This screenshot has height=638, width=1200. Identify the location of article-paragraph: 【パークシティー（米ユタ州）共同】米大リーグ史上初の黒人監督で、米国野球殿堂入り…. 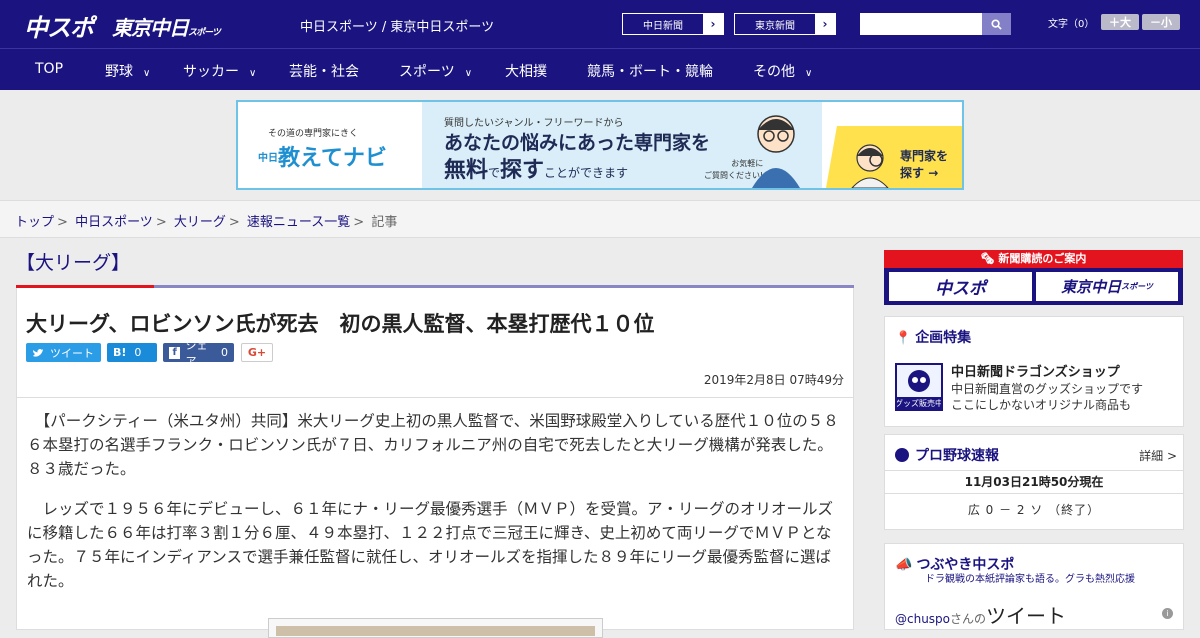
(433, 445).